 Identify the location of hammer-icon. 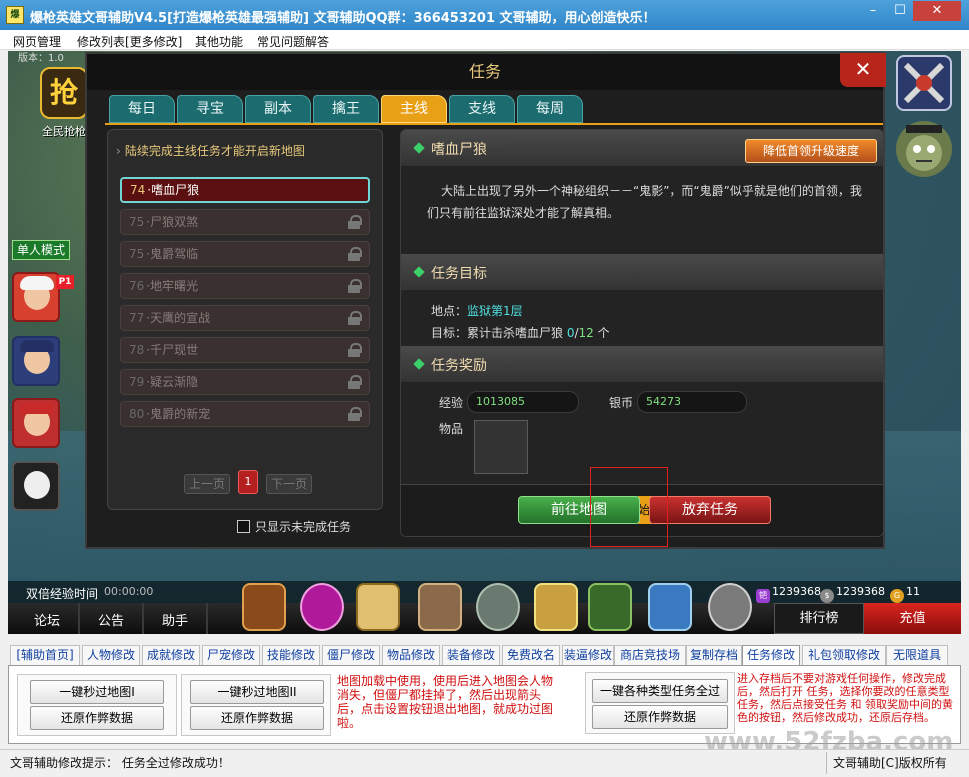
(440, 607).